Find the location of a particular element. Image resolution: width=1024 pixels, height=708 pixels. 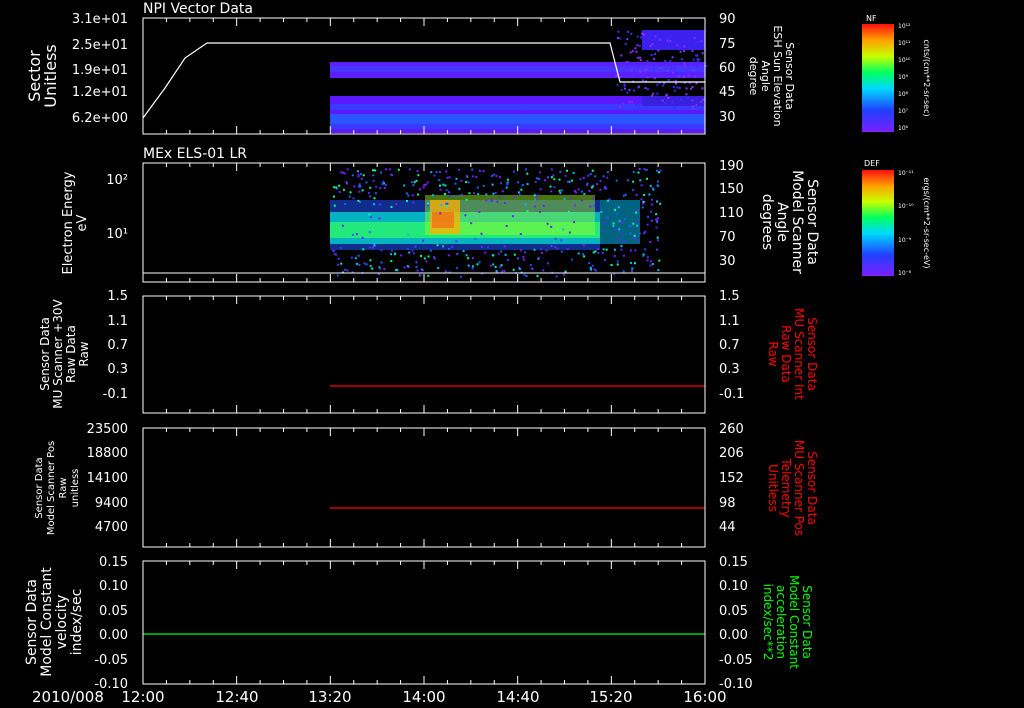

axis-title-line: MU Scanner Int is located at coordinates (799, 354).